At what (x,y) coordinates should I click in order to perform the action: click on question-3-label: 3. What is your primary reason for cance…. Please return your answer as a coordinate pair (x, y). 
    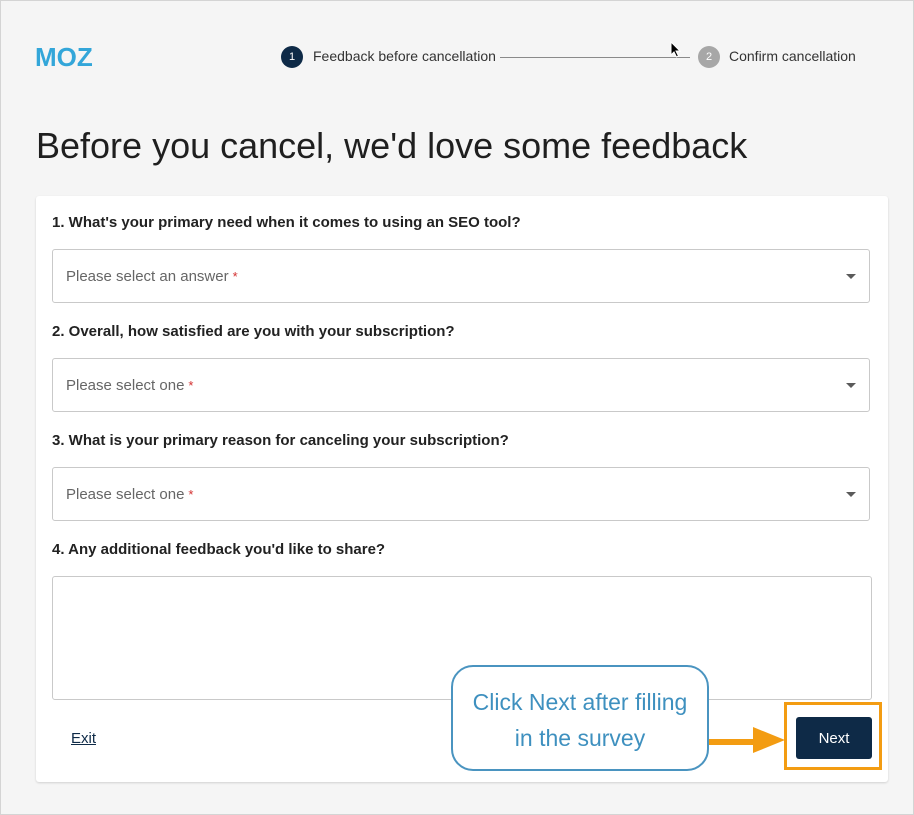
    Looking at the image, I should click on (280, 440).